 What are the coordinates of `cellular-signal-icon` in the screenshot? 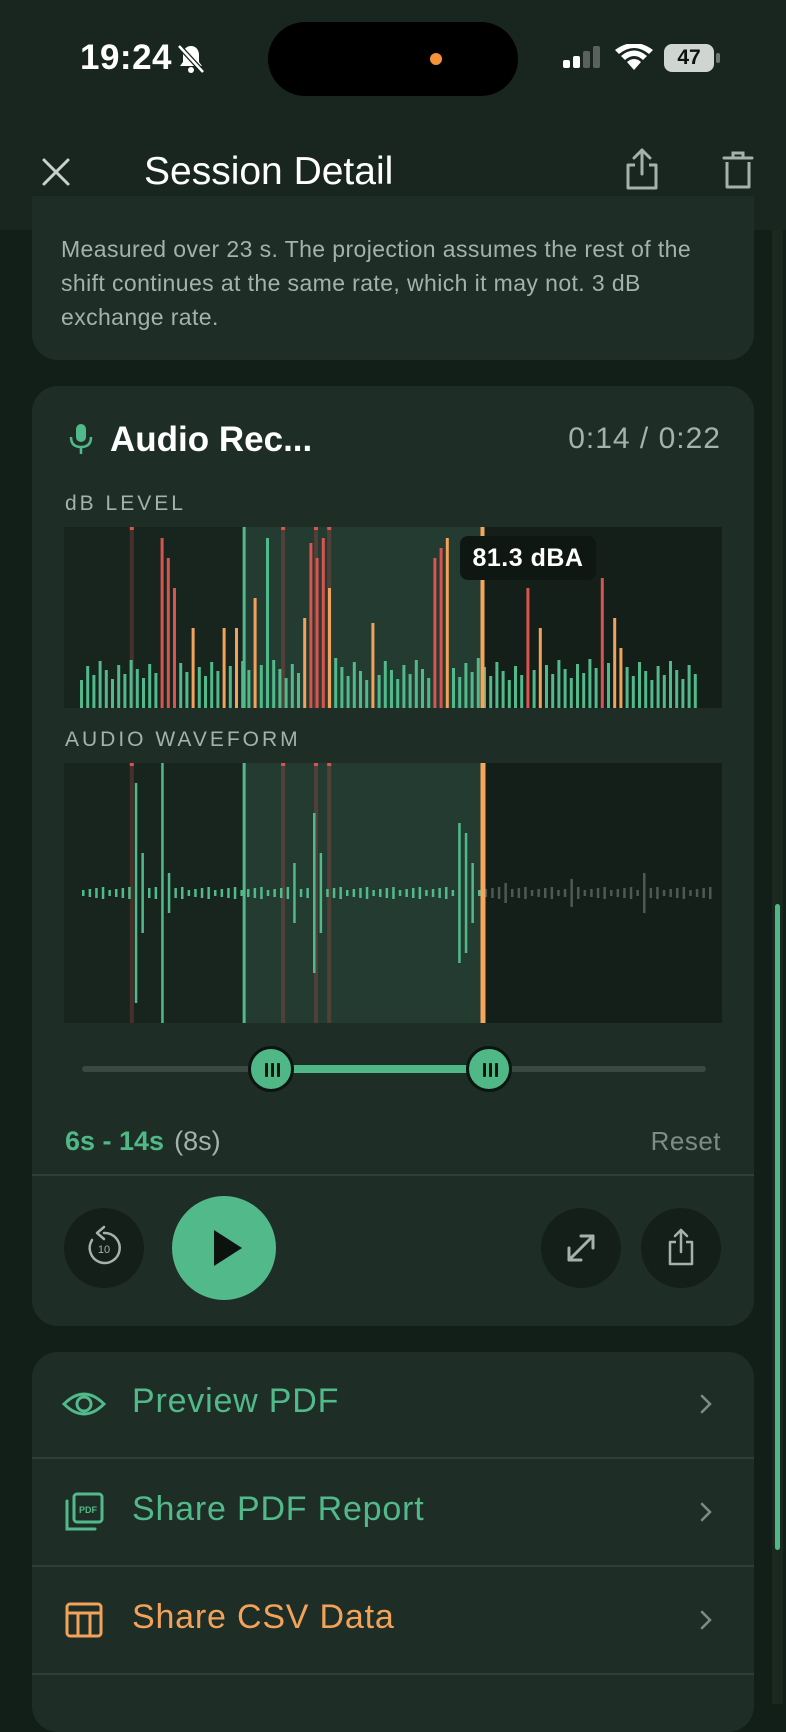 It's located at (581, 57).